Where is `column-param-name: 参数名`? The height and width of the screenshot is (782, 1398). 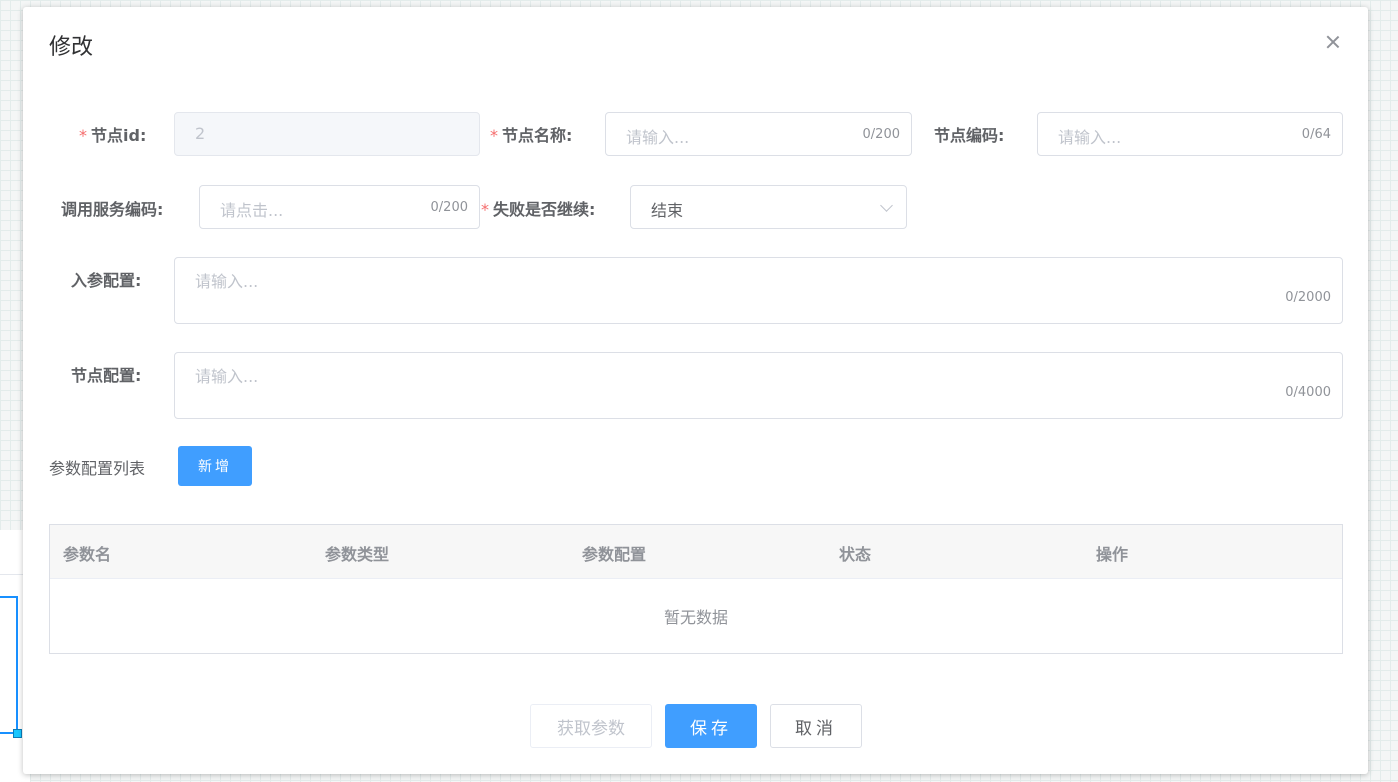
column-param-name: 参数名 is located at coordinates (87, 554).